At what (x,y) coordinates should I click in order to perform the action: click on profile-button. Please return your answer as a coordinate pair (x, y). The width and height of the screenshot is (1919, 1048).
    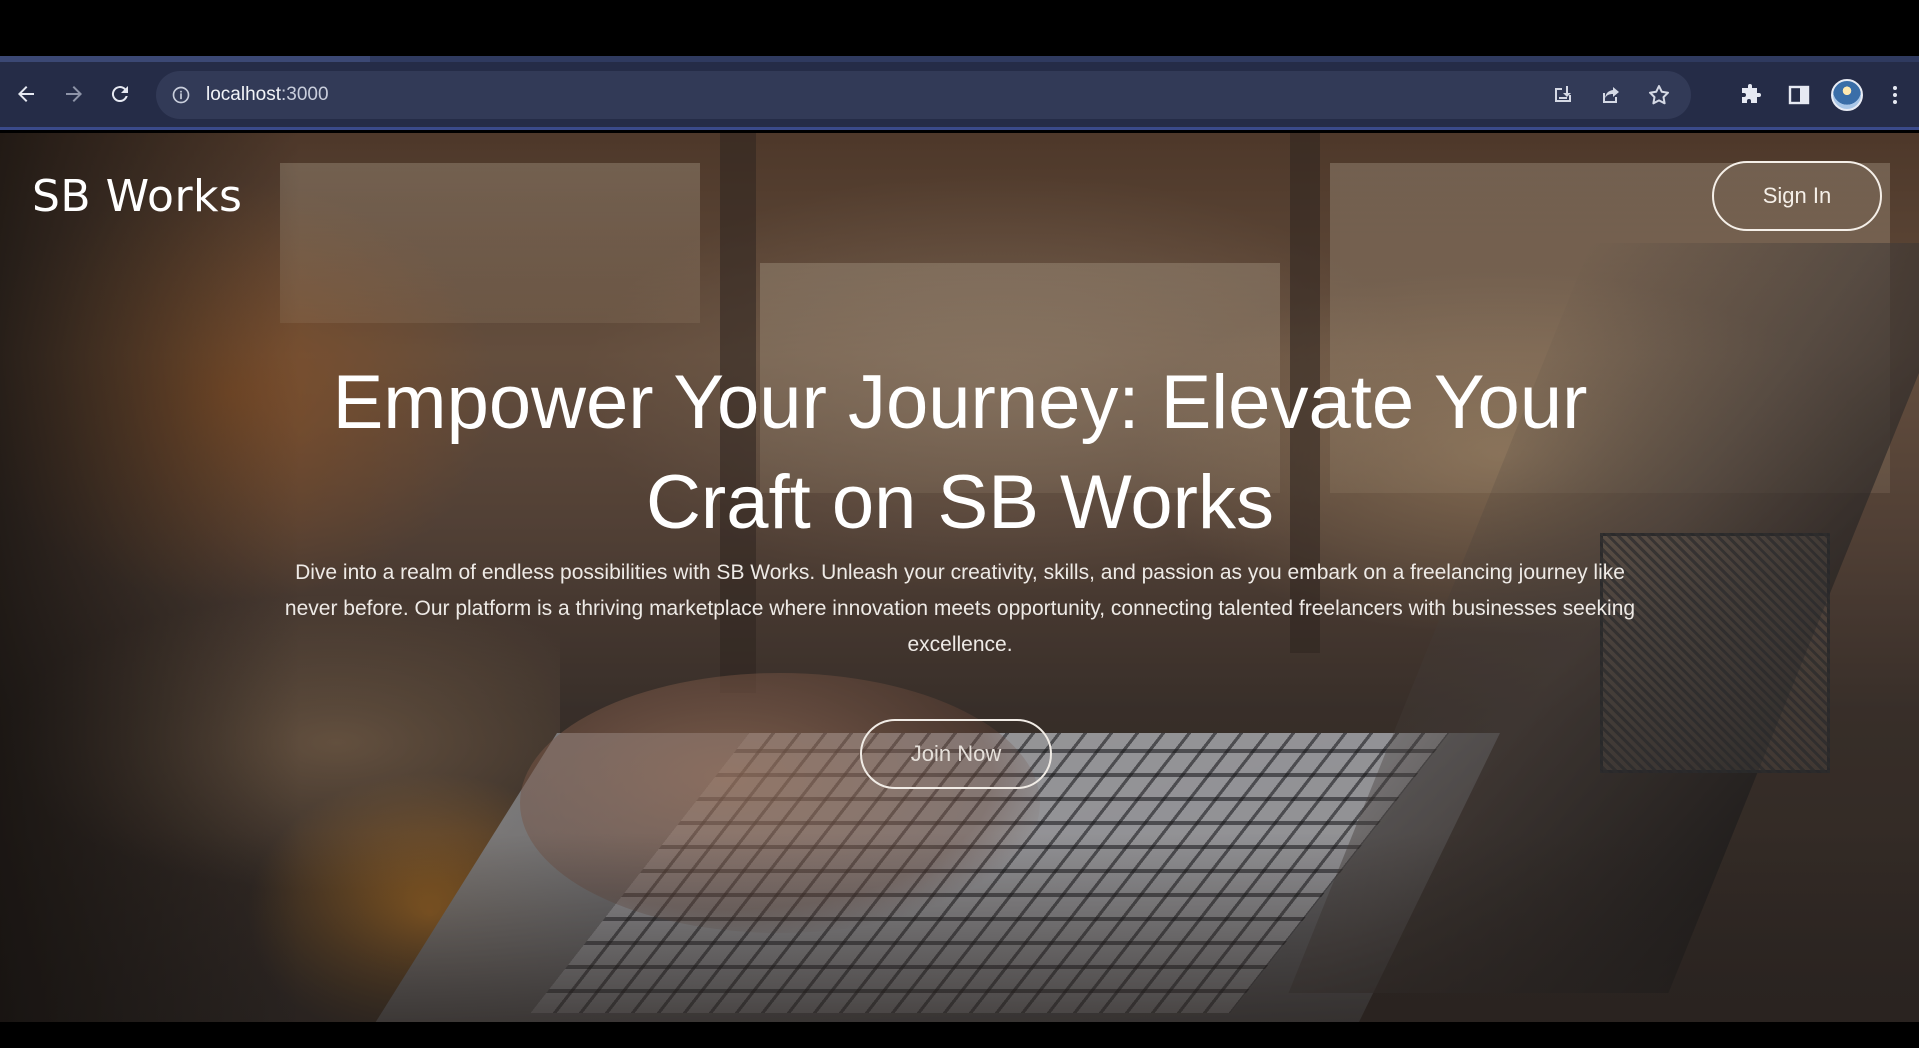
    Looking at the image, I should click on (1847, 95).